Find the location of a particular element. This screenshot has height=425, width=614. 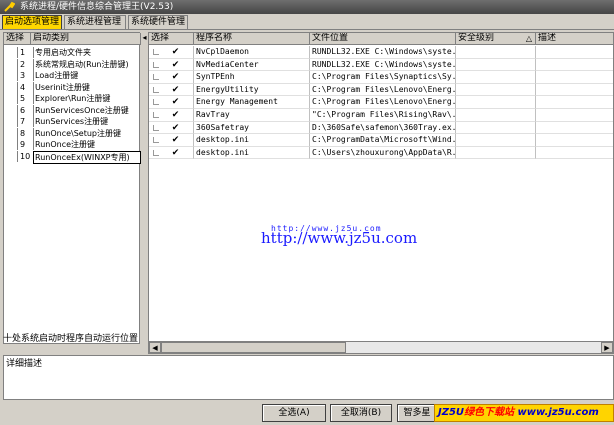

wrench-icon is located at coordinates (9, 6).